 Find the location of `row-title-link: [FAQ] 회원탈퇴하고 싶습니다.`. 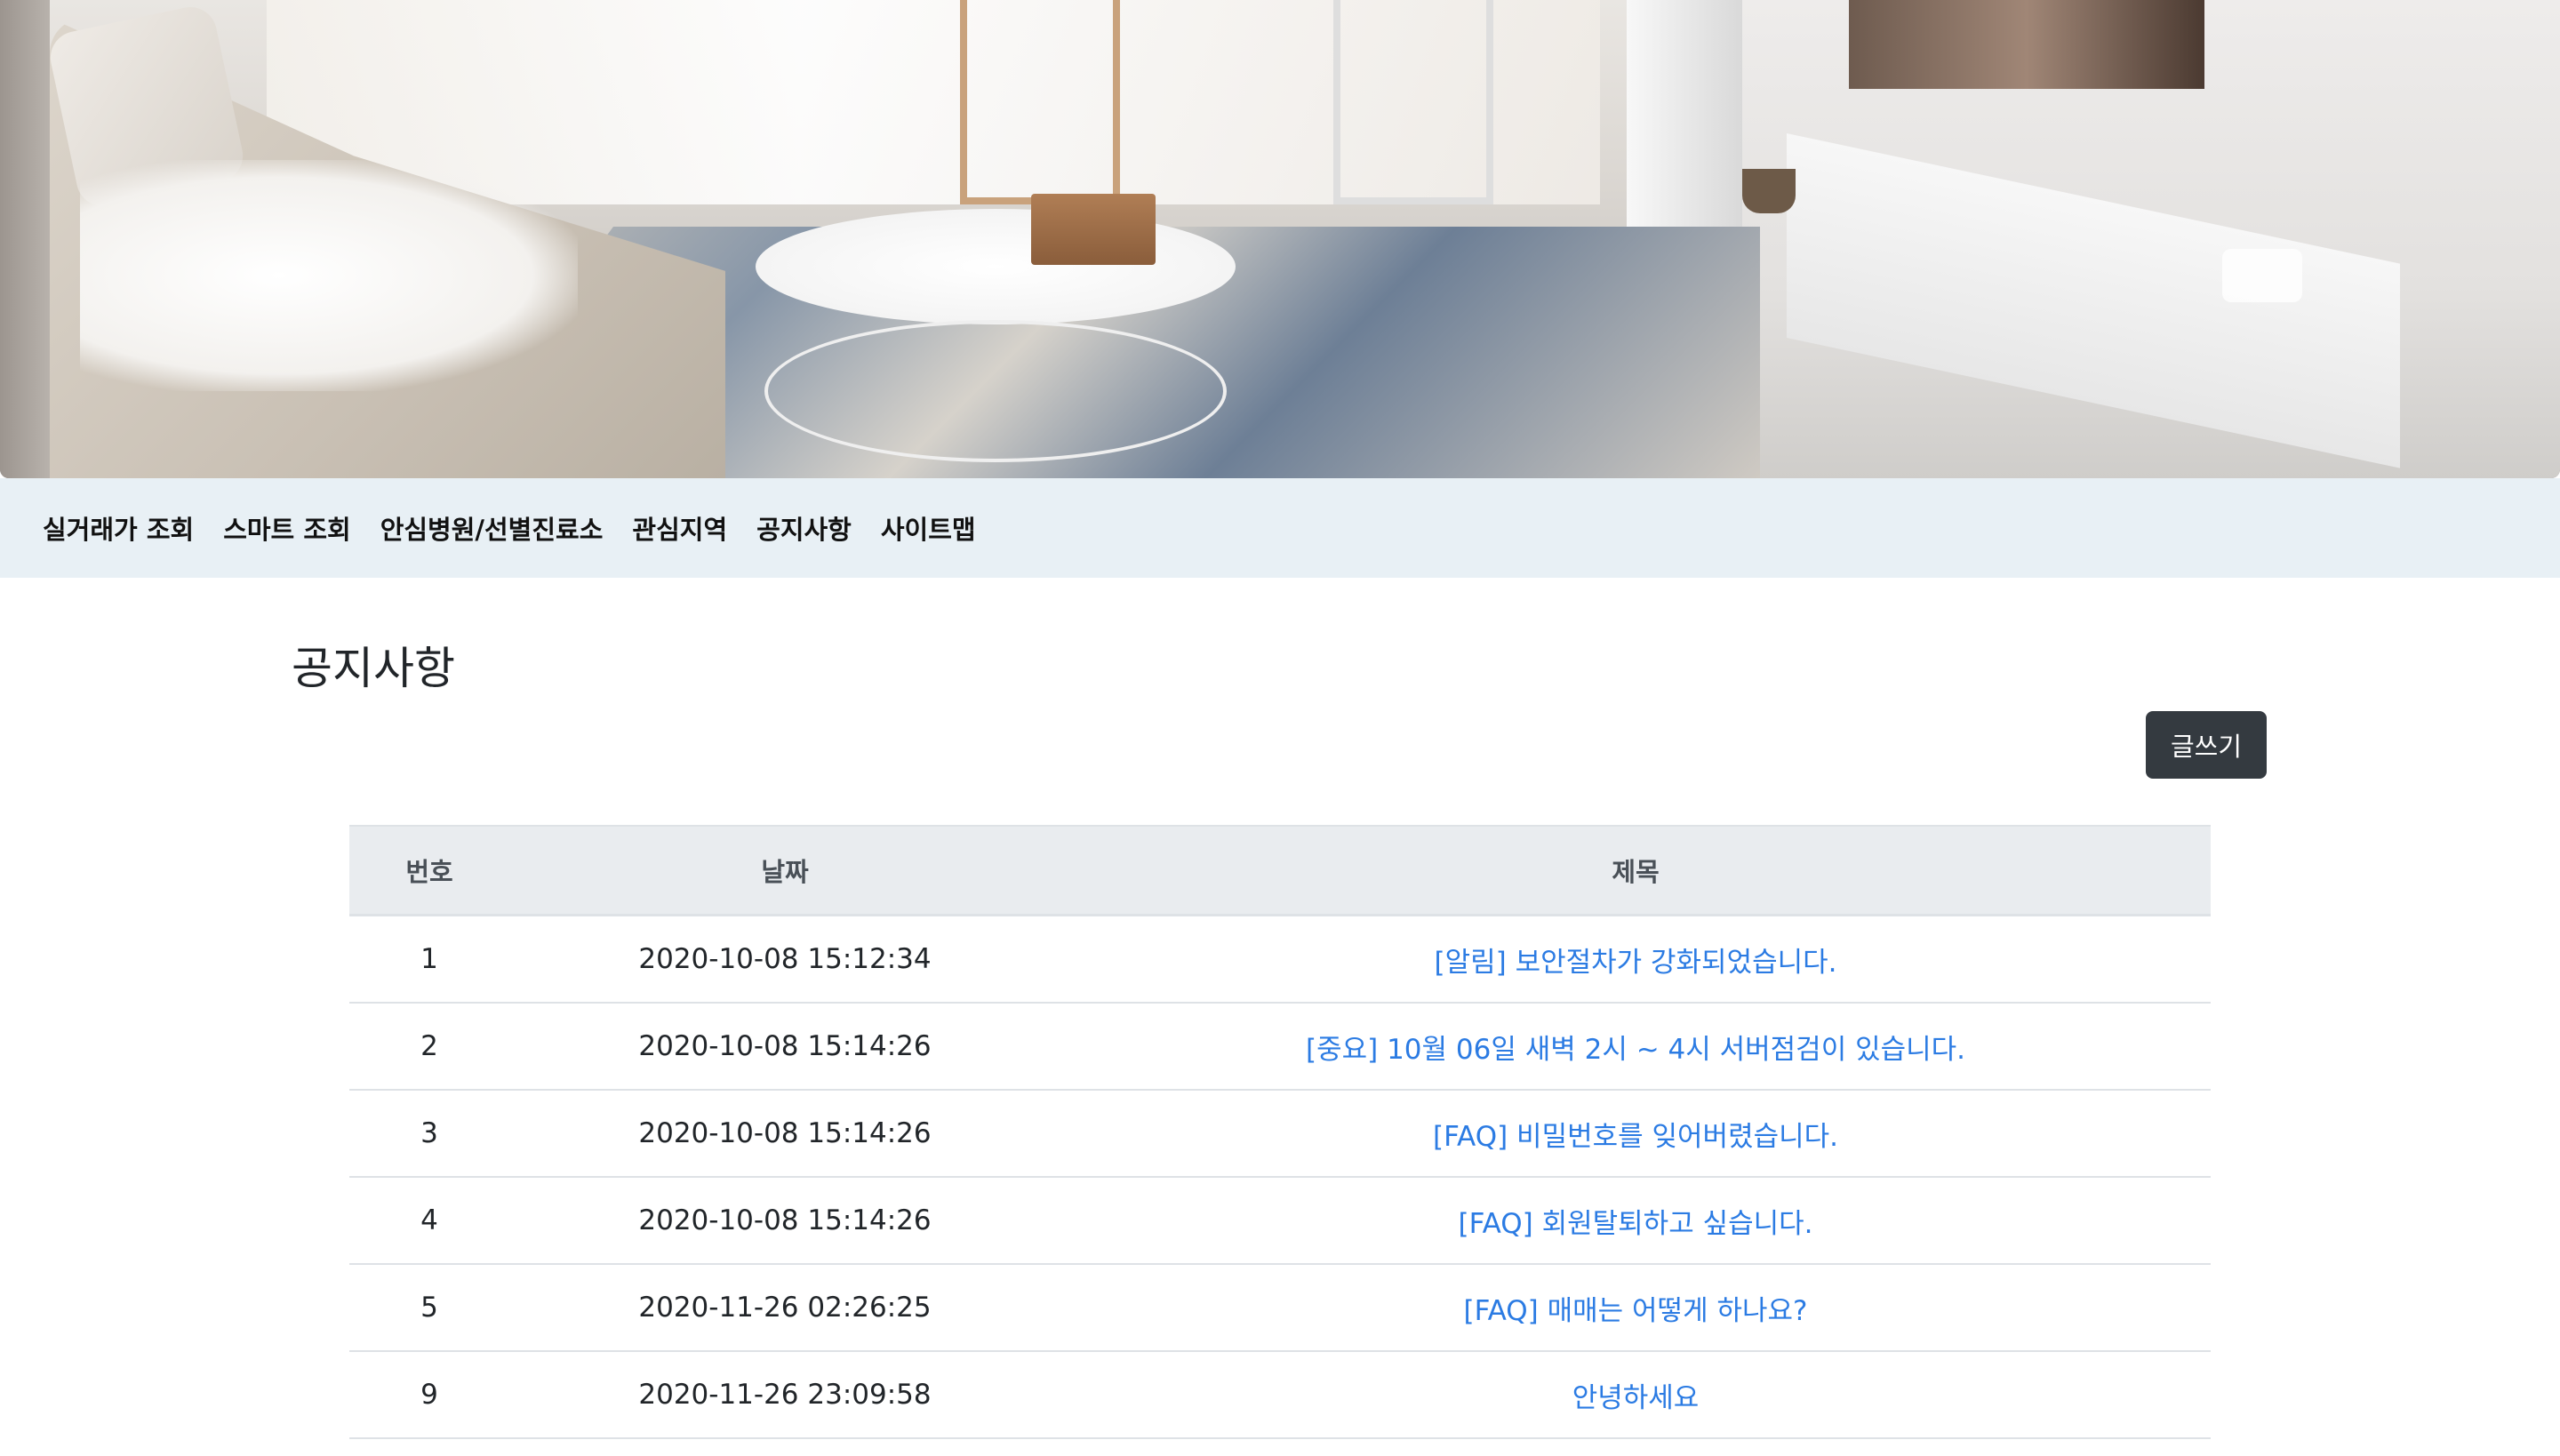

row-title-link: [FAQ] 회원탈퇴하고 싶습니다. is located at coordinates (1636, 1224).